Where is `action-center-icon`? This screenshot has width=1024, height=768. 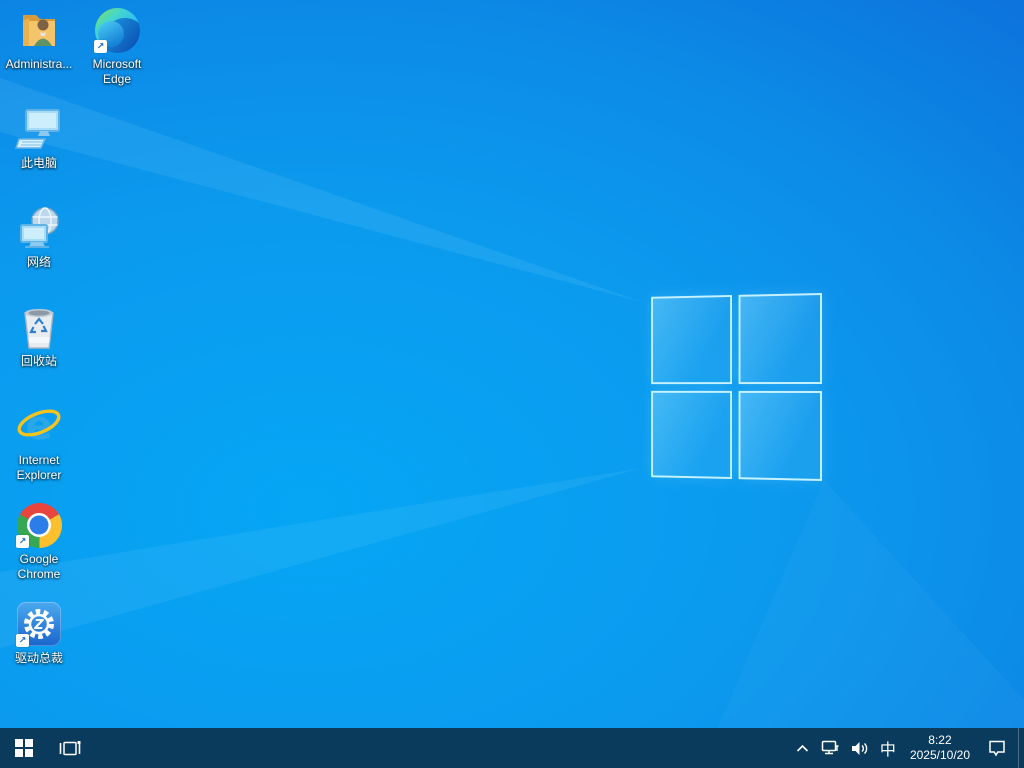
action-center-icon is located at coordinates (997, 748).